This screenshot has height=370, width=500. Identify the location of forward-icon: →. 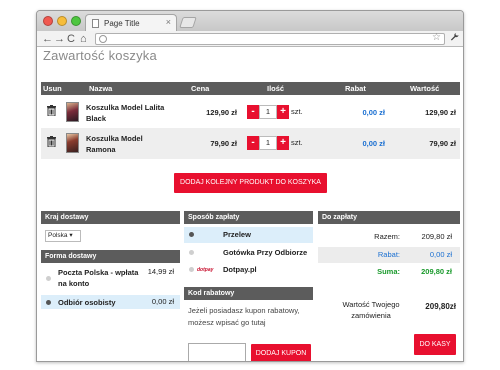
(59, 39).